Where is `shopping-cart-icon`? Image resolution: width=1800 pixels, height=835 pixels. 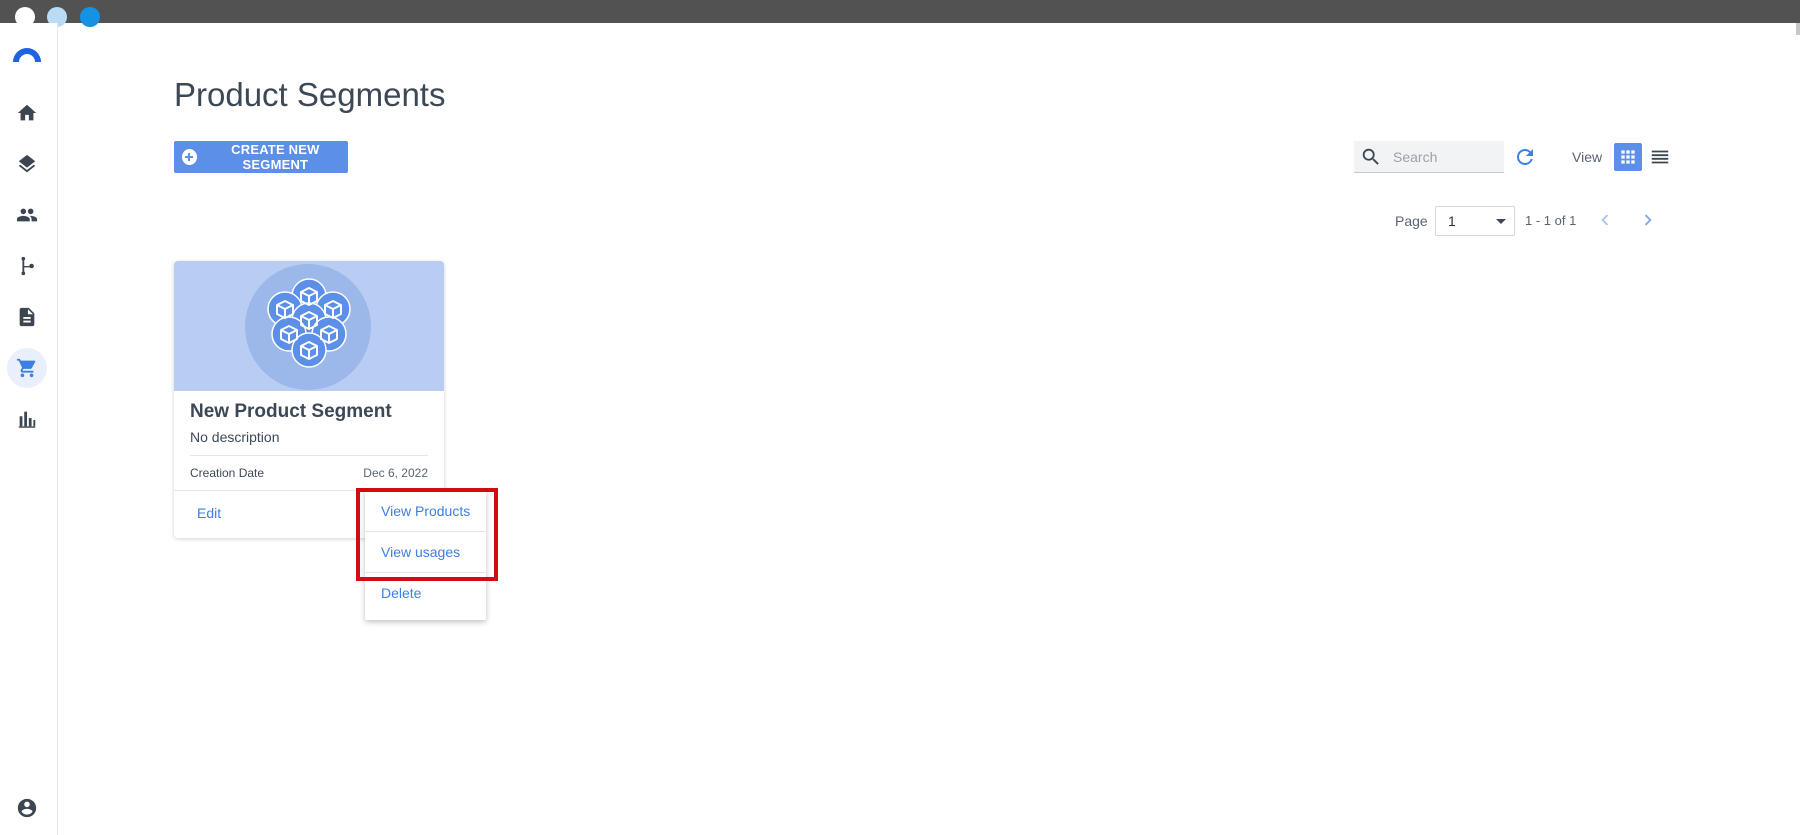
shopping-cart-icon is located at coordinates (26, 368).